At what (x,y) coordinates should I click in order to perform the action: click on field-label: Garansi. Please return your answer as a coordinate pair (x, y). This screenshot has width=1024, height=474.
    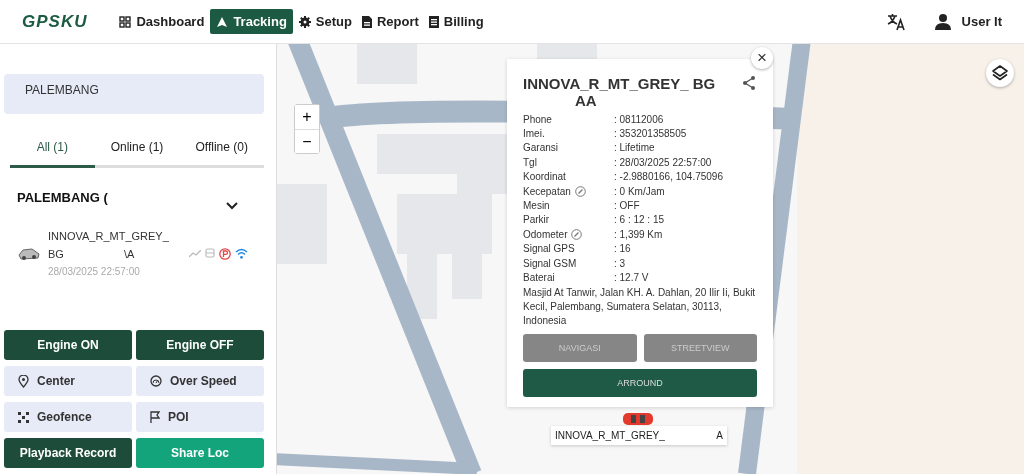
    Looking at the image, I should click on (540, 148).